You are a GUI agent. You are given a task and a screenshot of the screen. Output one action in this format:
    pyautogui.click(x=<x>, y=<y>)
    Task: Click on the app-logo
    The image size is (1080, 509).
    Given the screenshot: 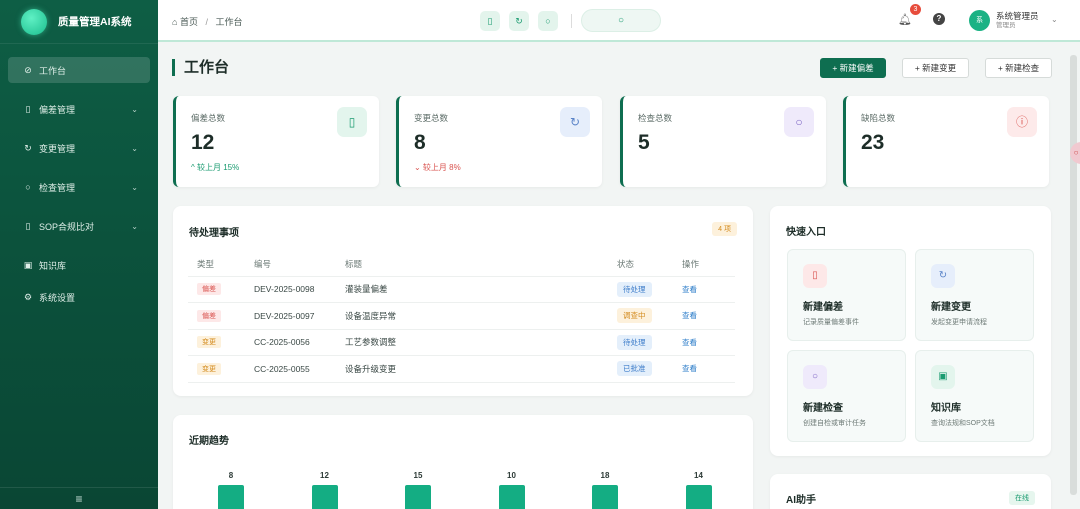 What is the action you would take?
    pyautogui.click(x=34, y=21)
    